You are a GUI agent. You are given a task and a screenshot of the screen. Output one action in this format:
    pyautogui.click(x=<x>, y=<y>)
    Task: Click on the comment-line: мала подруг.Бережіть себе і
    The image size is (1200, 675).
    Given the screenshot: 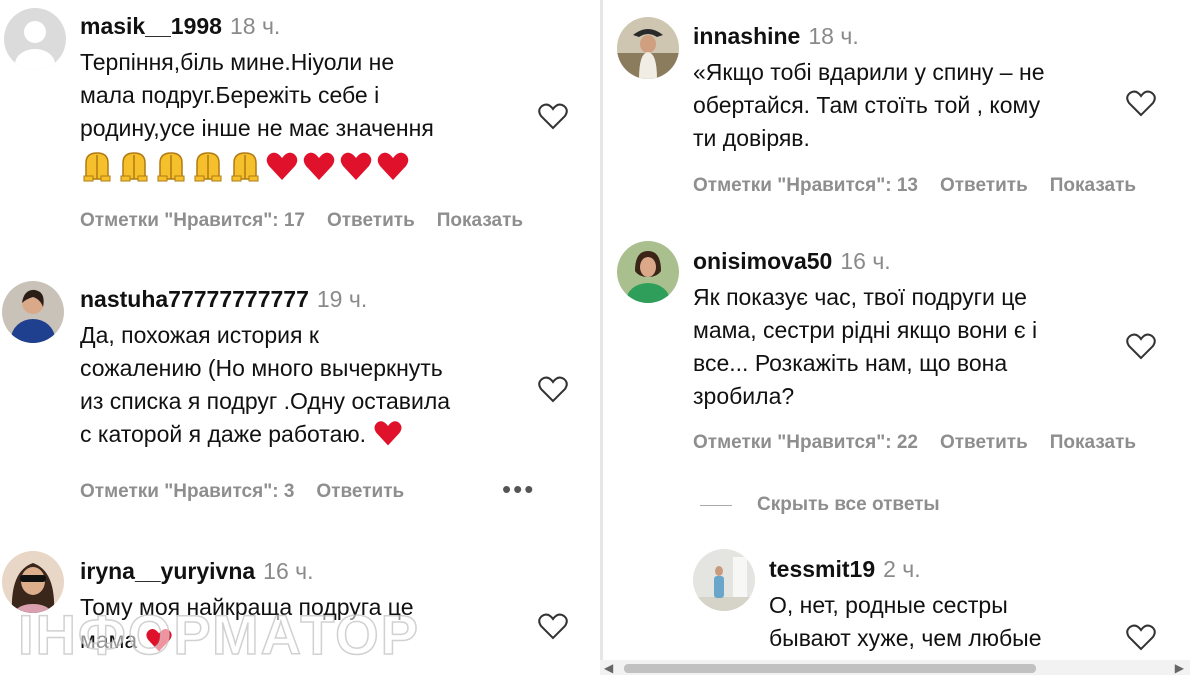 What is the action you would take?
    pyautogui.click(x=230, y=95)
    